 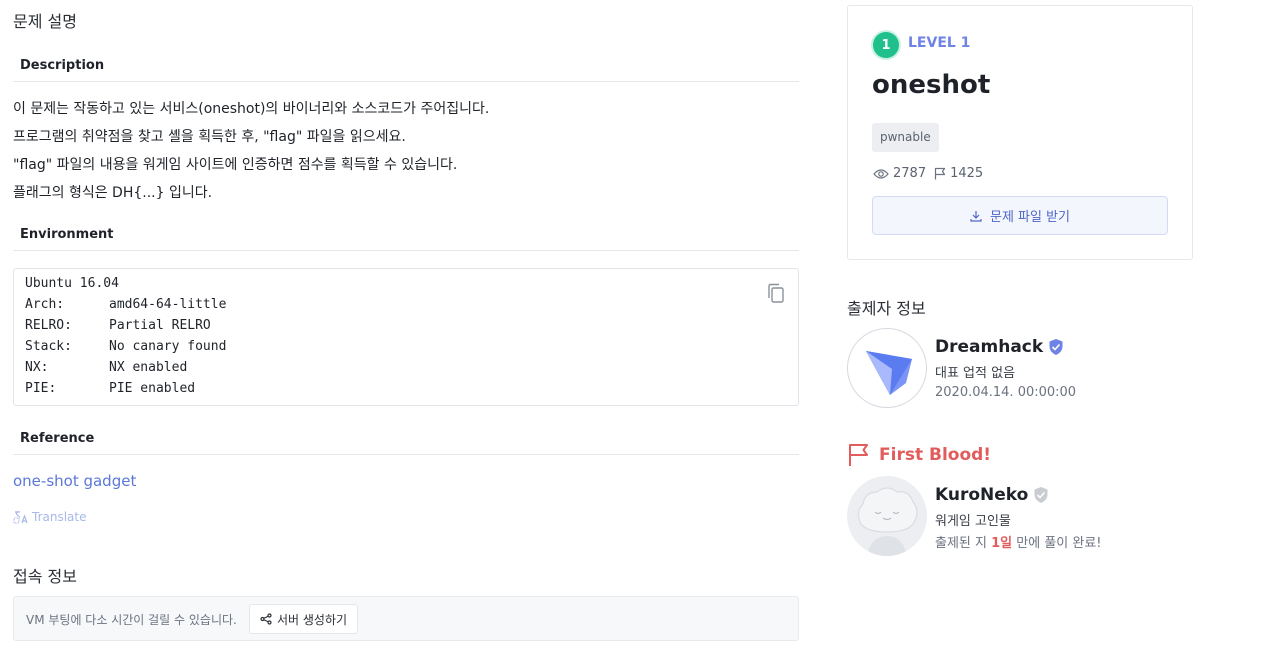 I want to click on env-value: PIE enabled, so click(x=152, y=388).